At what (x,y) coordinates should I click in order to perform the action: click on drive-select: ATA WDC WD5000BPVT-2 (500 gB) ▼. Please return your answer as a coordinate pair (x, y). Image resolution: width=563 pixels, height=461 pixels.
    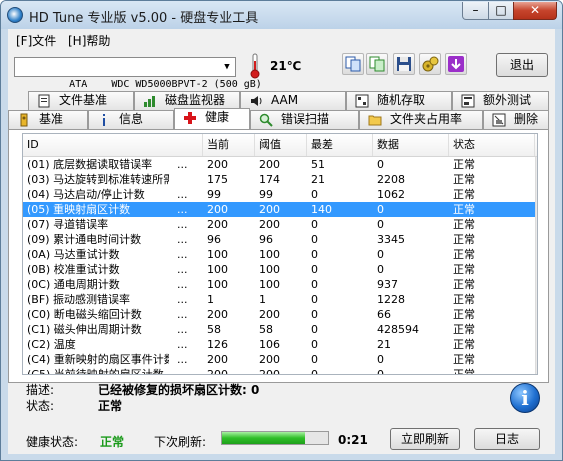
    Looking at the image, I should click on (138, 73).